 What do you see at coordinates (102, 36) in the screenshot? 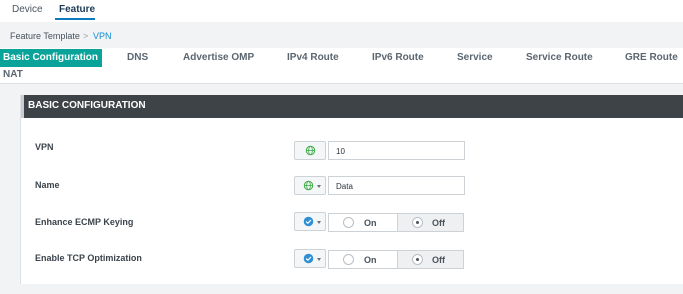
I see `breadcrumb-vpn: VPN` at bounding box center [102, 36].